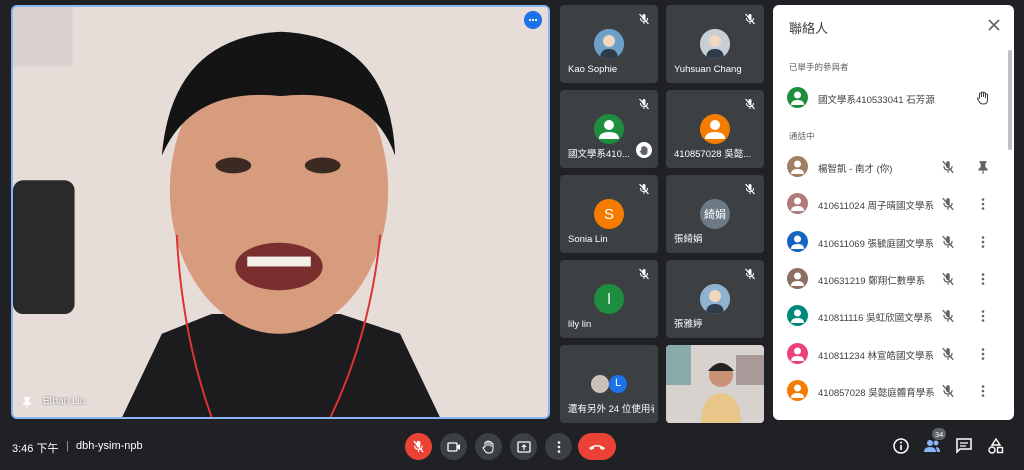 Image resolution: width=1024 pixels, height=470 pixels. What do you see at coordinates (876, 393) in the screenshot?
I see `participant-label: 410857028 吳懿庭體育學系` at bounding box center [876, 393].